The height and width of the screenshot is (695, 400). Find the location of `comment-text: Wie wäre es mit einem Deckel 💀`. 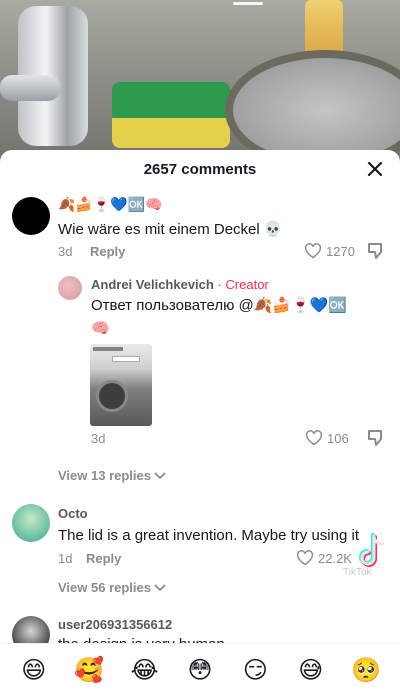

comment-text: Wie wäre es mit einem Deckel 💀 is located at coordinates (170, 229).